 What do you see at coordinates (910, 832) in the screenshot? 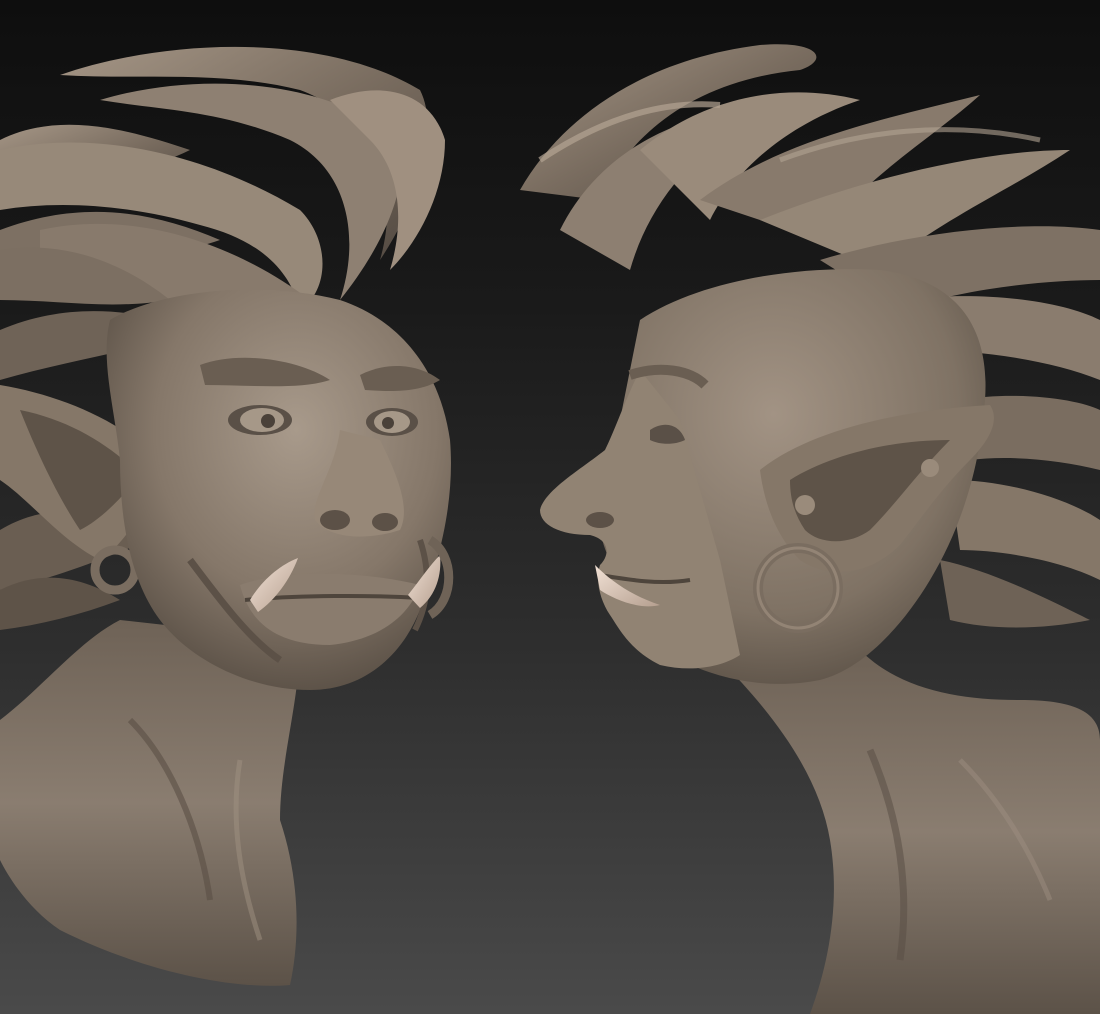
I see `right-neck` at bounding box center [910, 832].